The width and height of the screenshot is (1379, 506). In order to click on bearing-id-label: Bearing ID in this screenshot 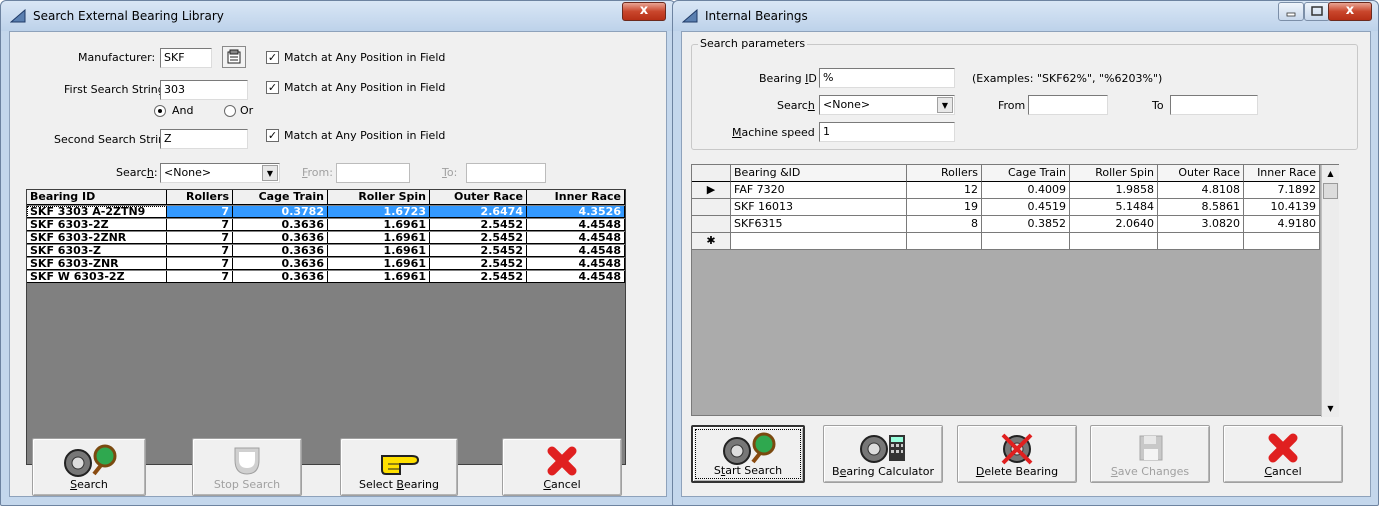, I will do `click(788, 78)`.